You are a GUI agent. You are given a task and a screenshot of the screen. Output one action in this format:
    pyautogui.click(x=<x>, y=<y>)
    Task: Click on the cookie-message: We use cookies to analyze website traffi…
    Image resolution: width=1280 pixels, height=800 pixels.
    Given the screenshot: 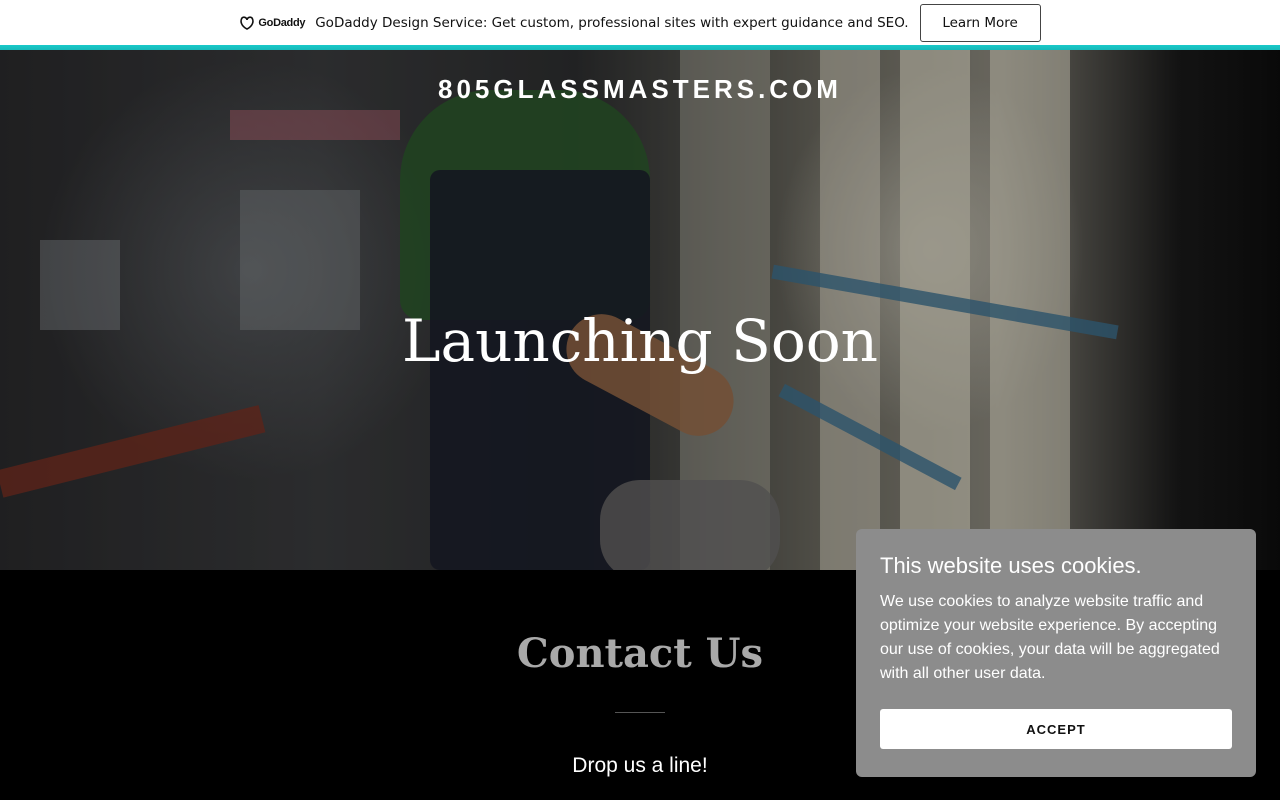 What is the action you would take?
    pyautogui.click(x=1050, y=637)
    